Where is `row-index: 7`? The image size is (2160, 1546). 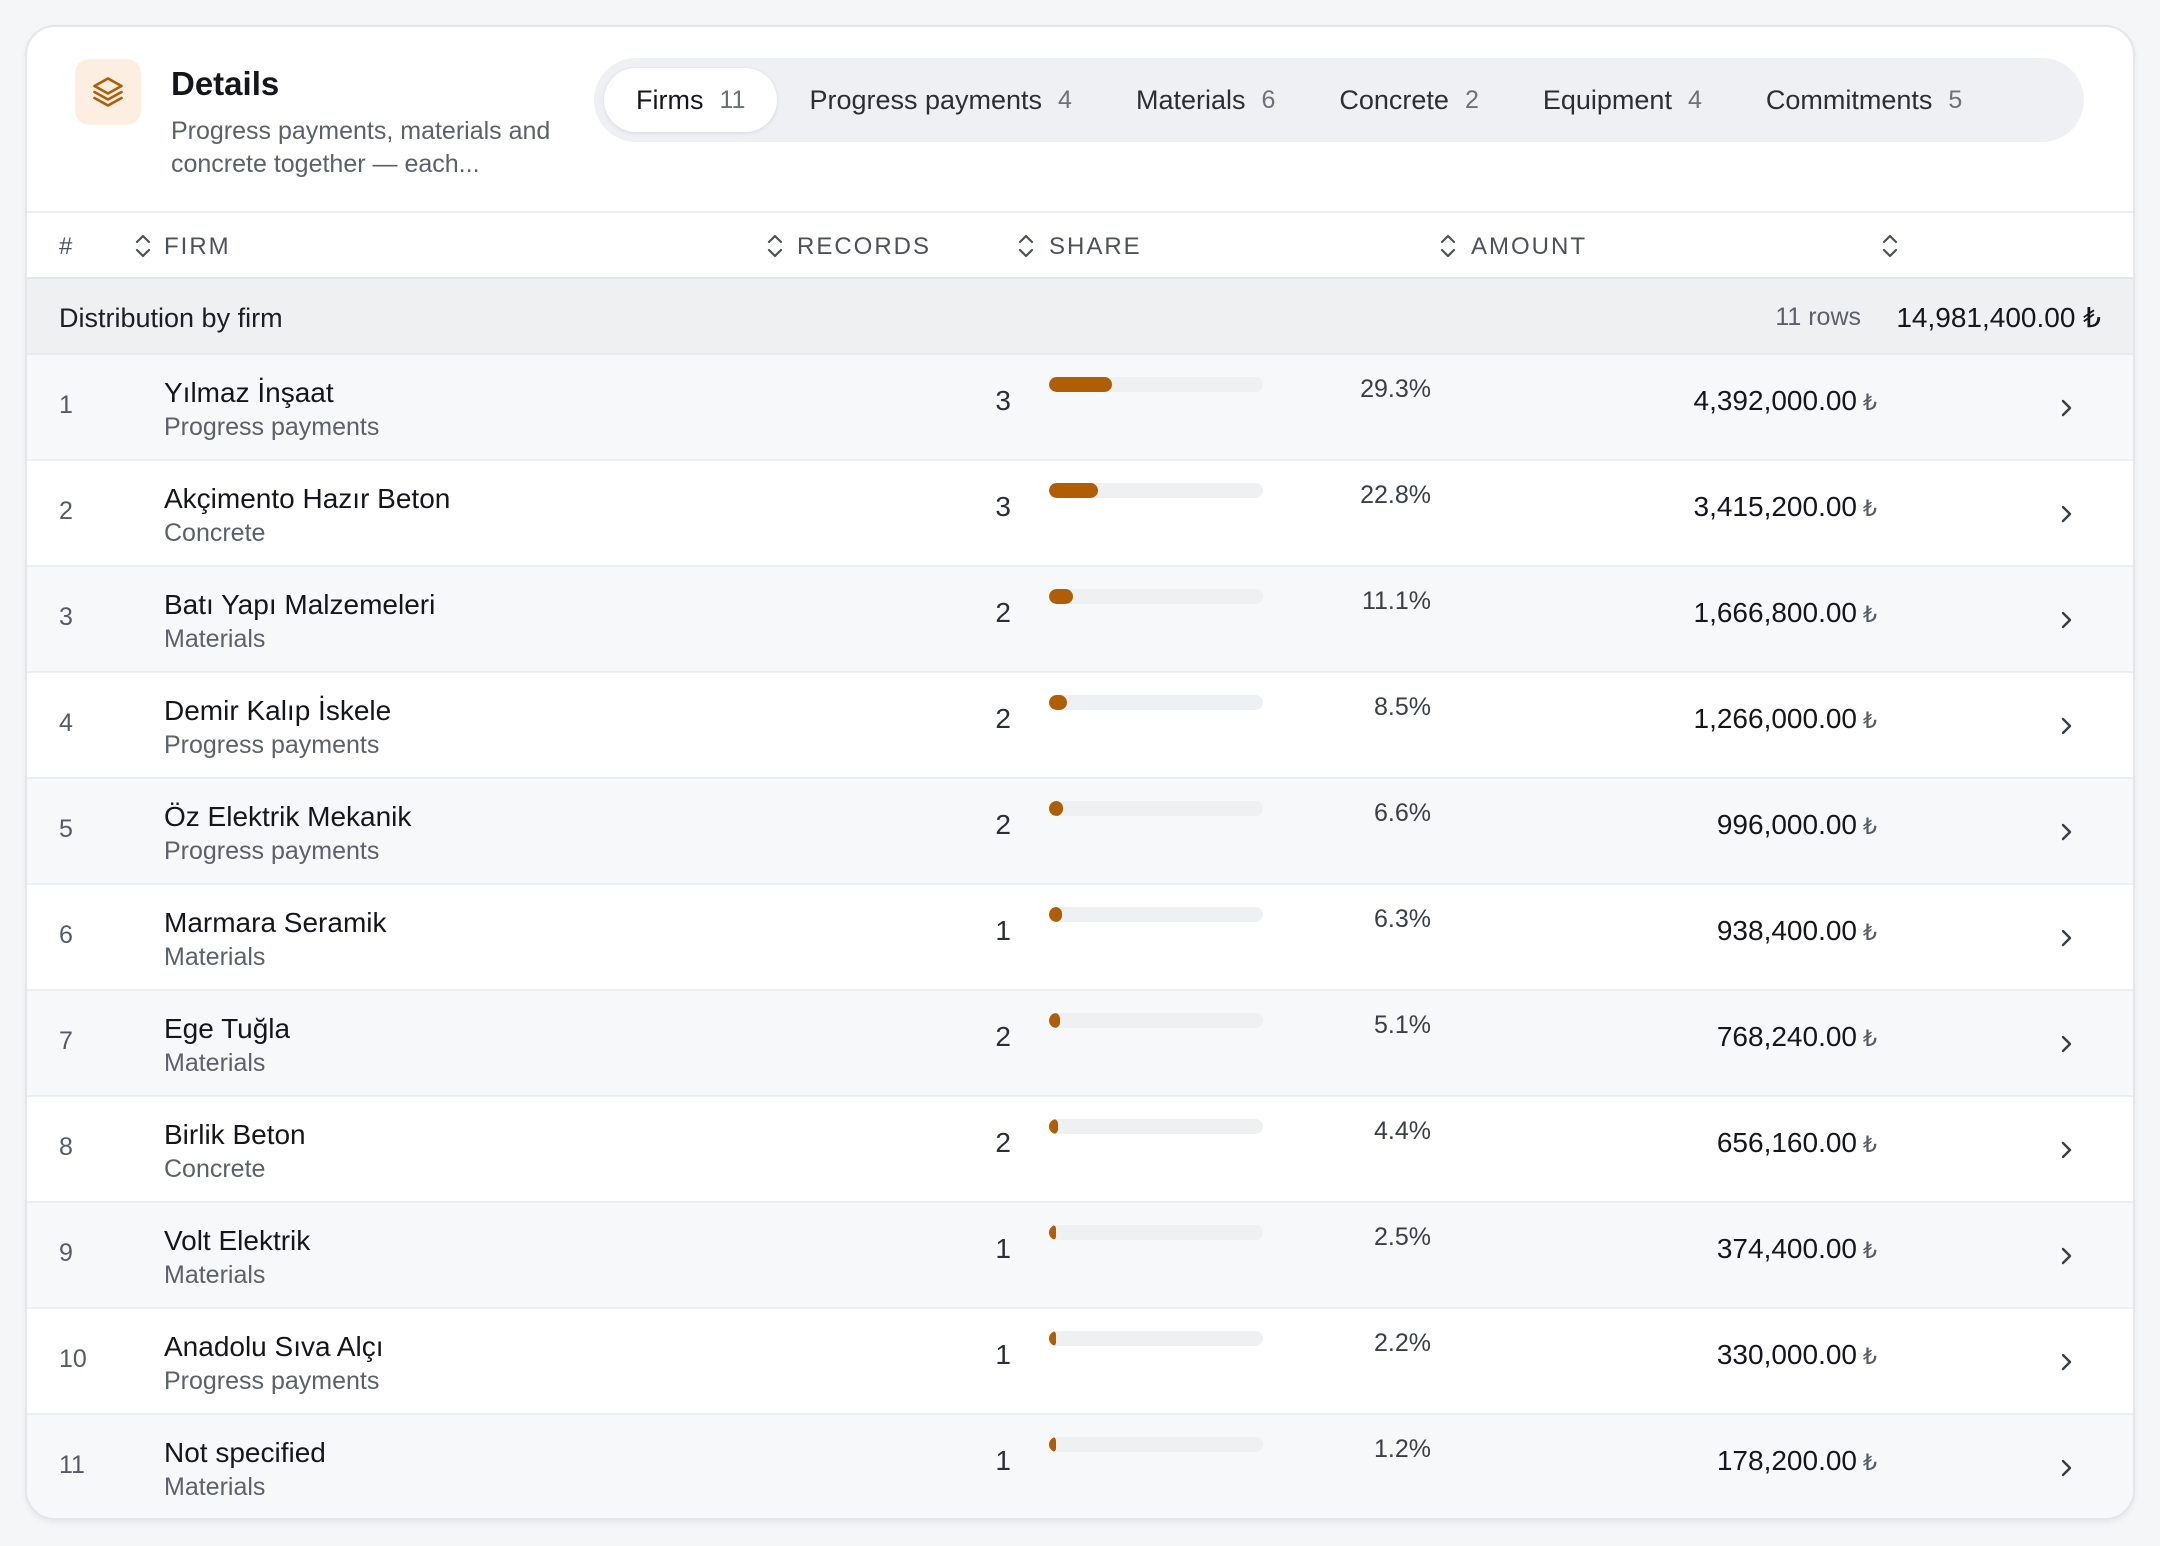 row-index: 7 is located at coordinates (66, 1041).